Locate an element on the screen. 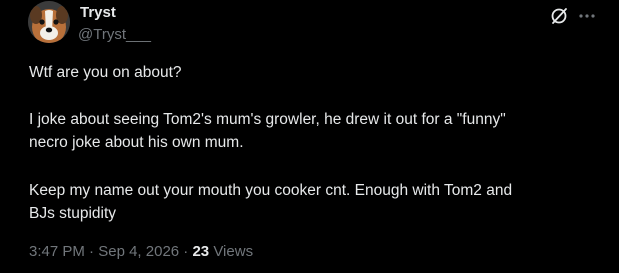  post-time: 3:47 PM is located at coordinates (57, 251).